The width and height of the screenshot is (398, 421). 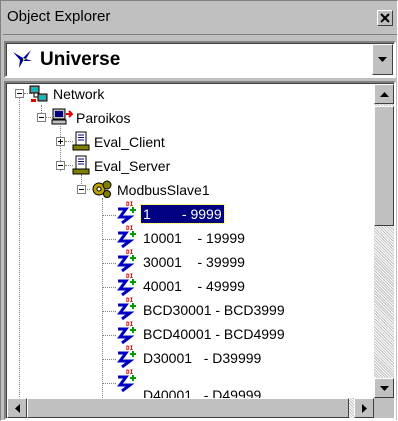 I want to click on modbus-collapse-toggle, so click(x=81, y=189).